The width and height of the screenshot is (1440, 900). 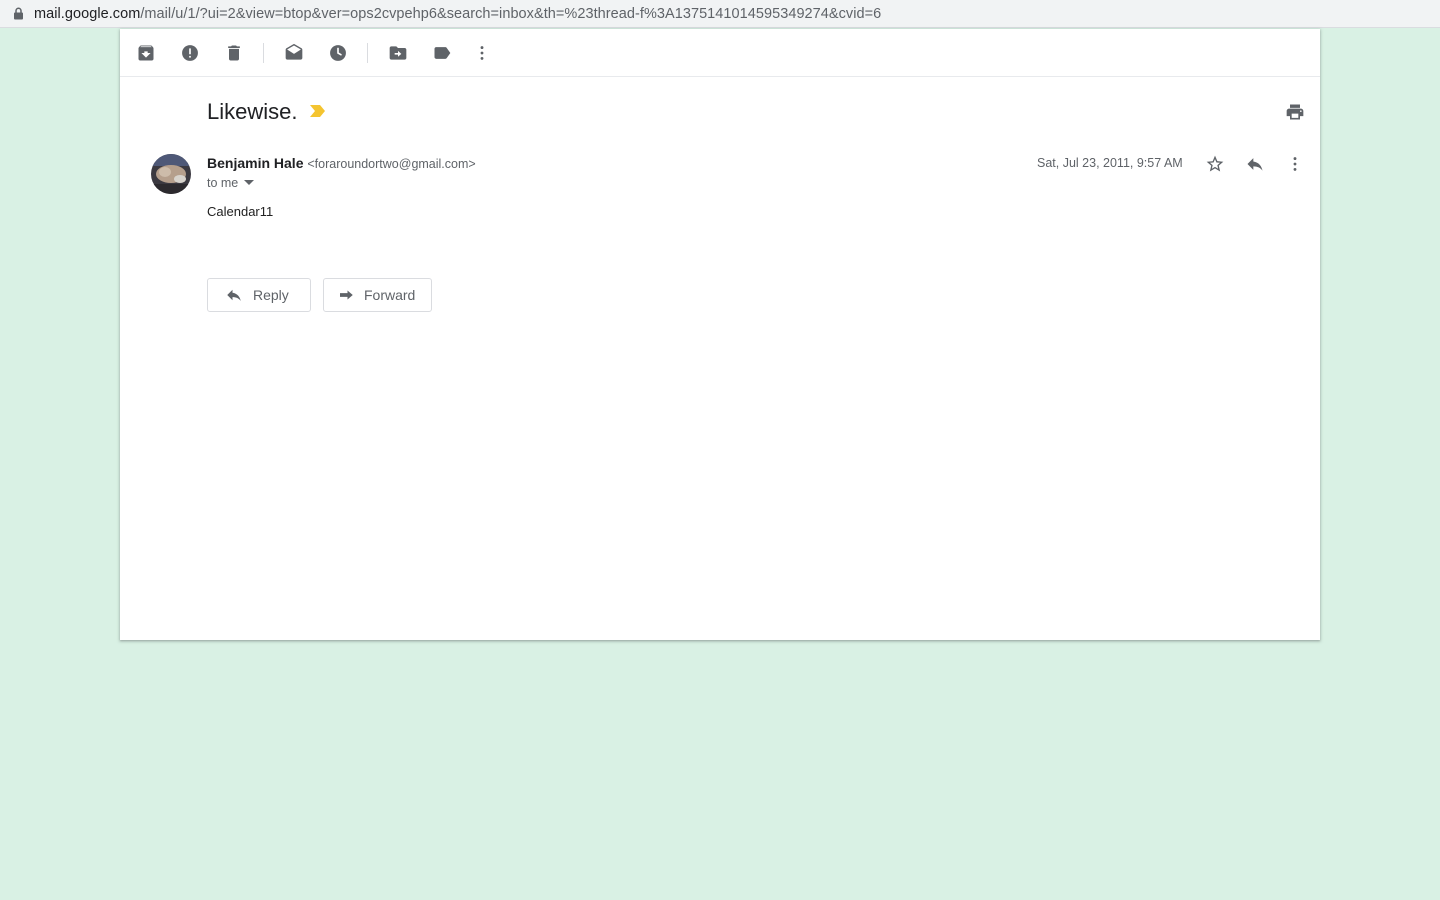 I want to click on reply-button: Reply, so click(x=259, y=295).